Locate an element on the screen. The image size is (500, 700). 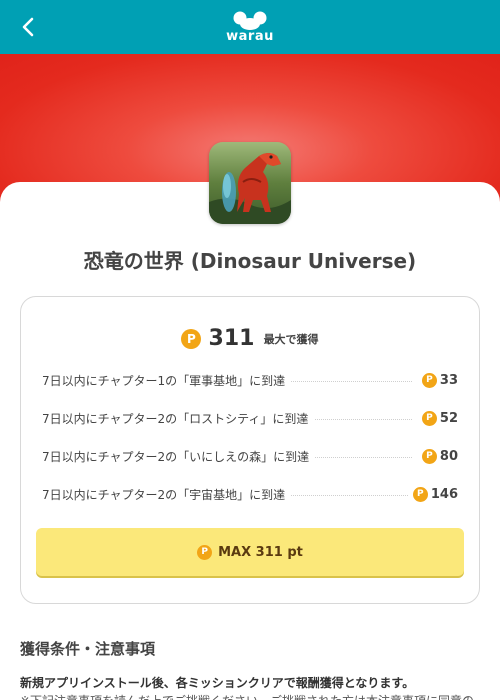
max-points-button-label: MAX 311 pt is located at coordinates (260, 552).